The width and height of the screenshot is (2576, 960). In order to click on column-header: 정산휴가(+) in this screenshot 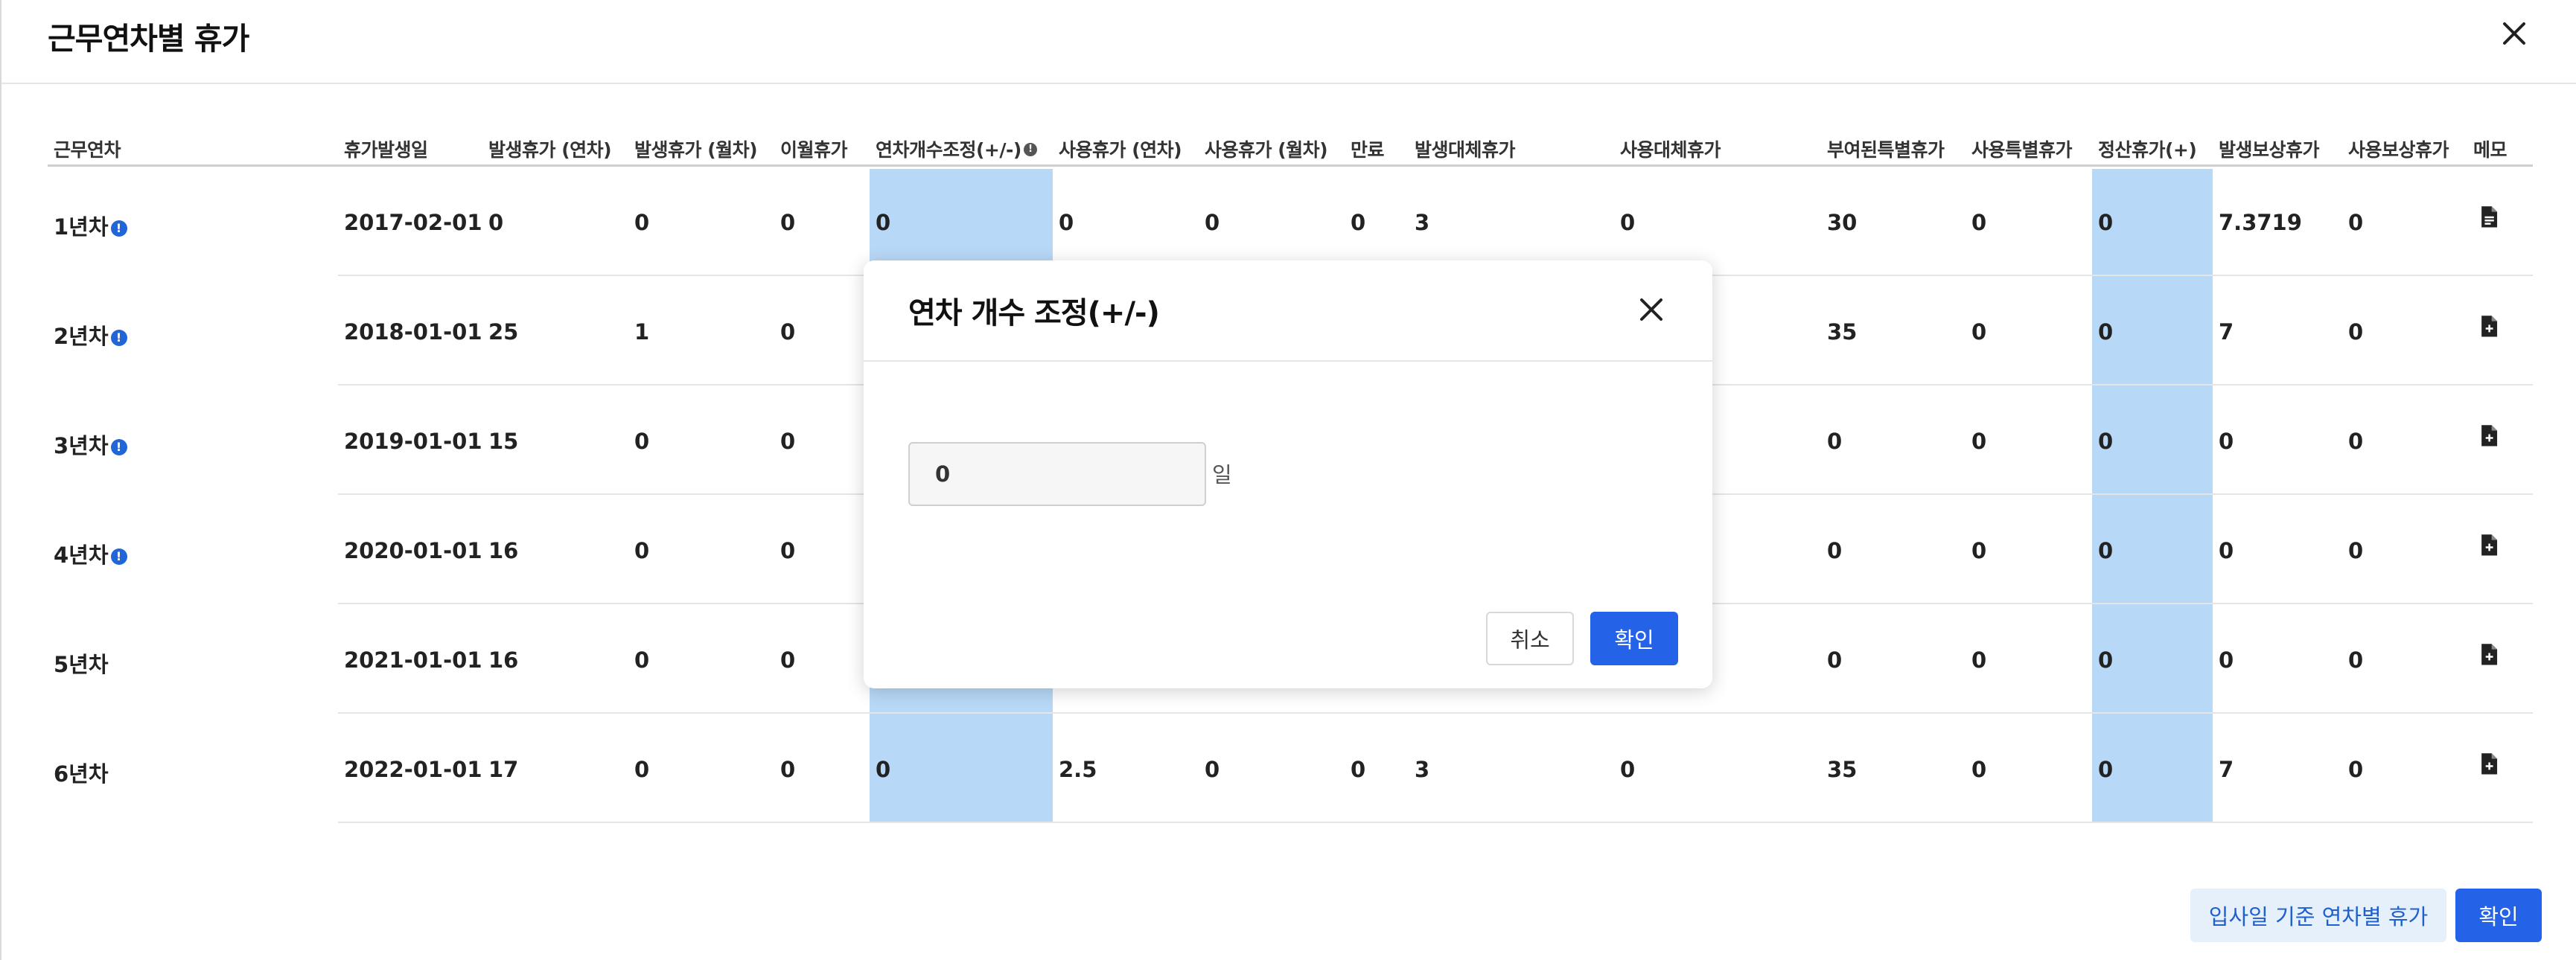, I will do `click(2147, 150)`.